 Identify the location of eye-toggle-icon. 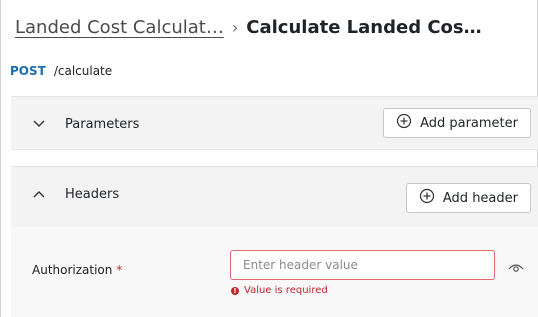
(516, 265).